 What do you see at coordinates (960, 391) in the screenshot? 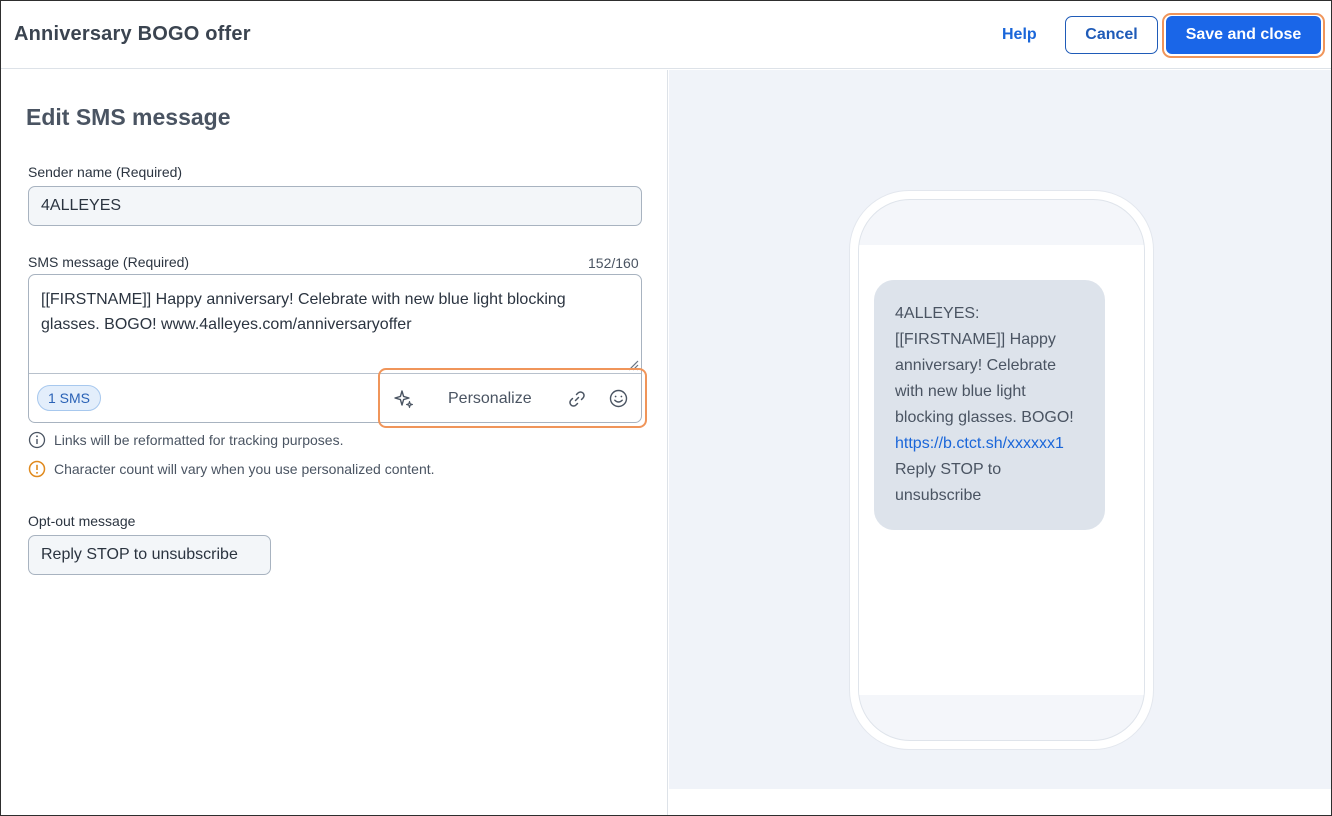
I see `bubble-line: with new blue light` at bounding box center [960, 391].